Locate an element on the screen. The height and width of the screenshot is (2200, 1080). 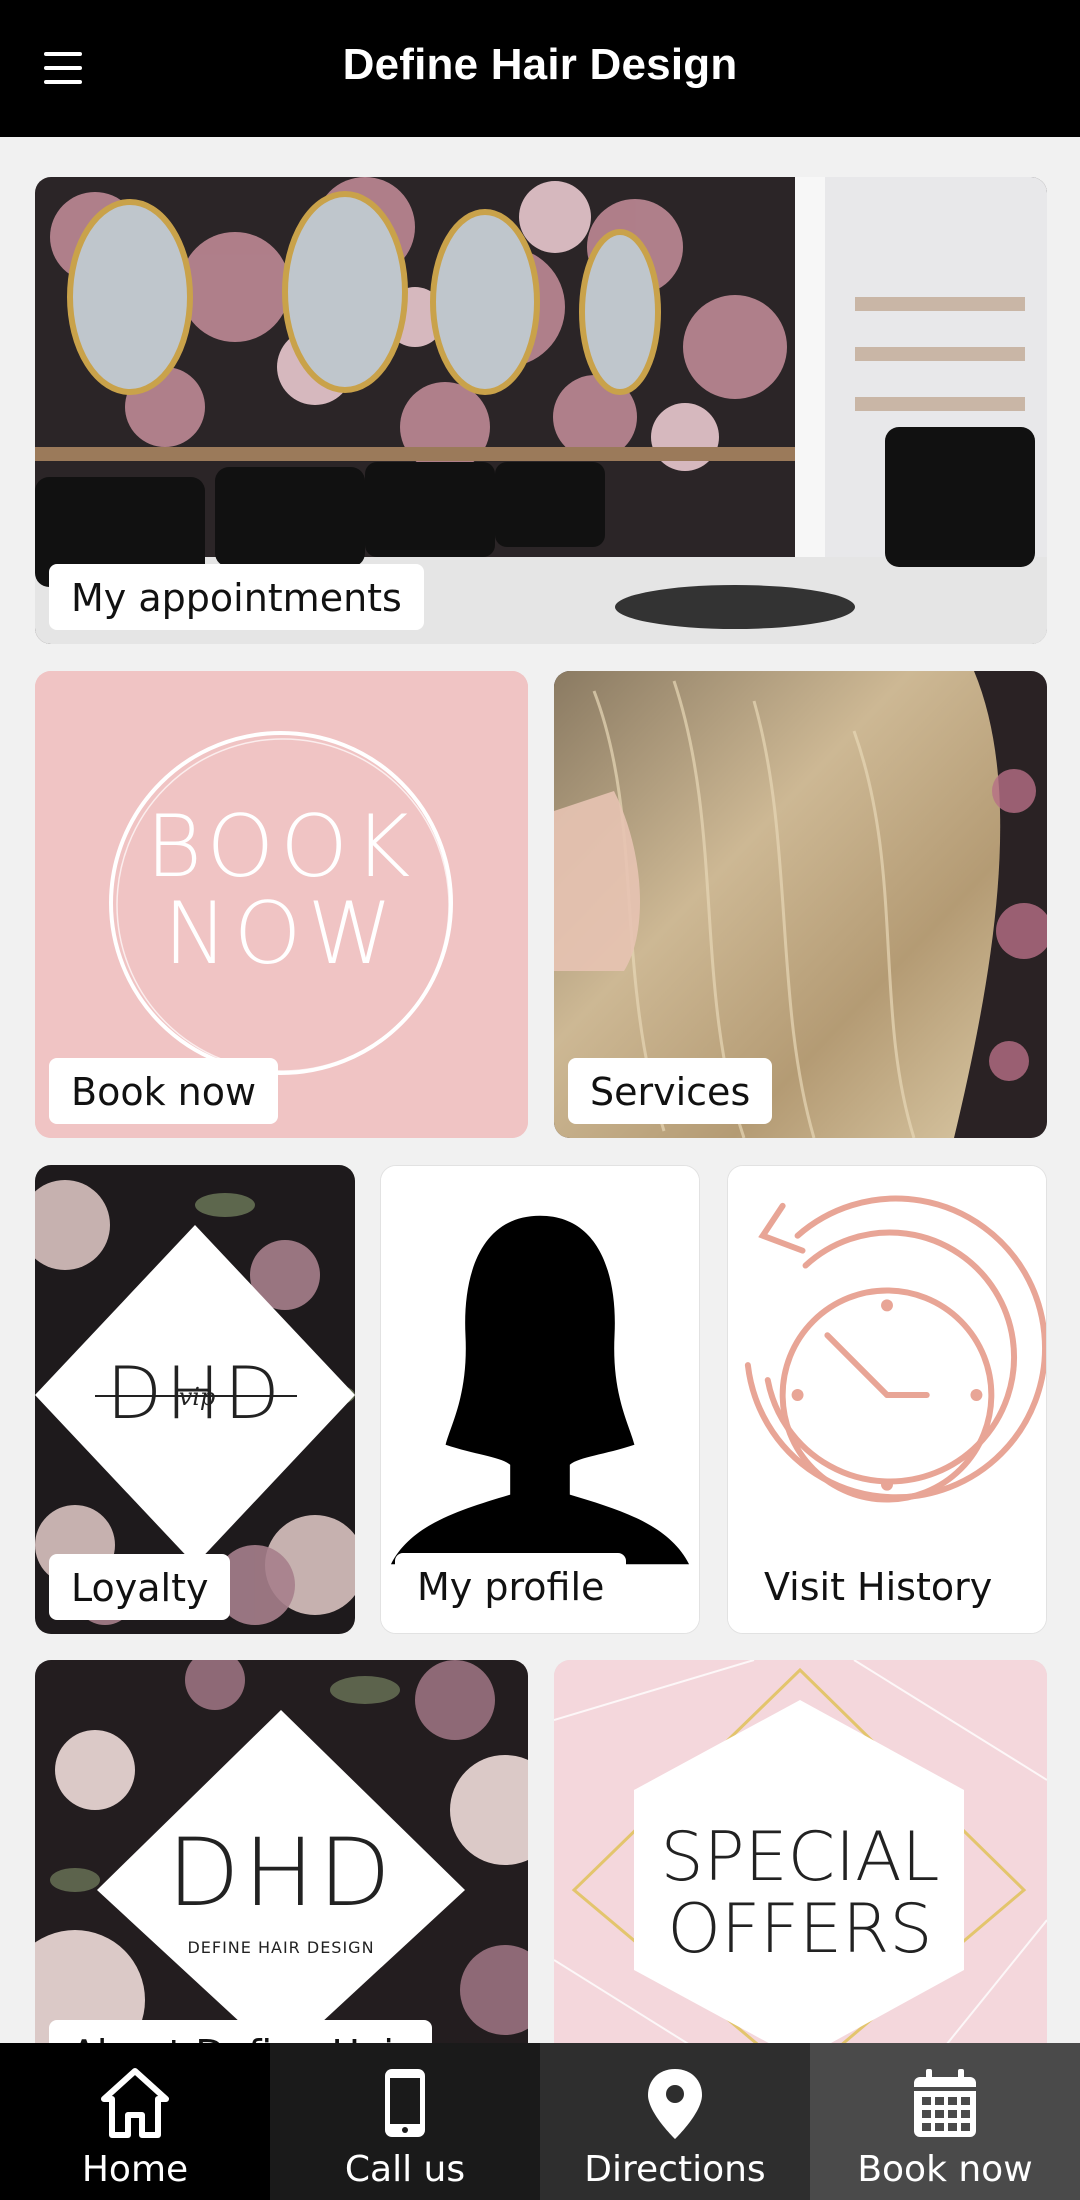
about-floral-graphic: DHD DEFINE HAIR DESIGN is located at coordinates (281, 1860).